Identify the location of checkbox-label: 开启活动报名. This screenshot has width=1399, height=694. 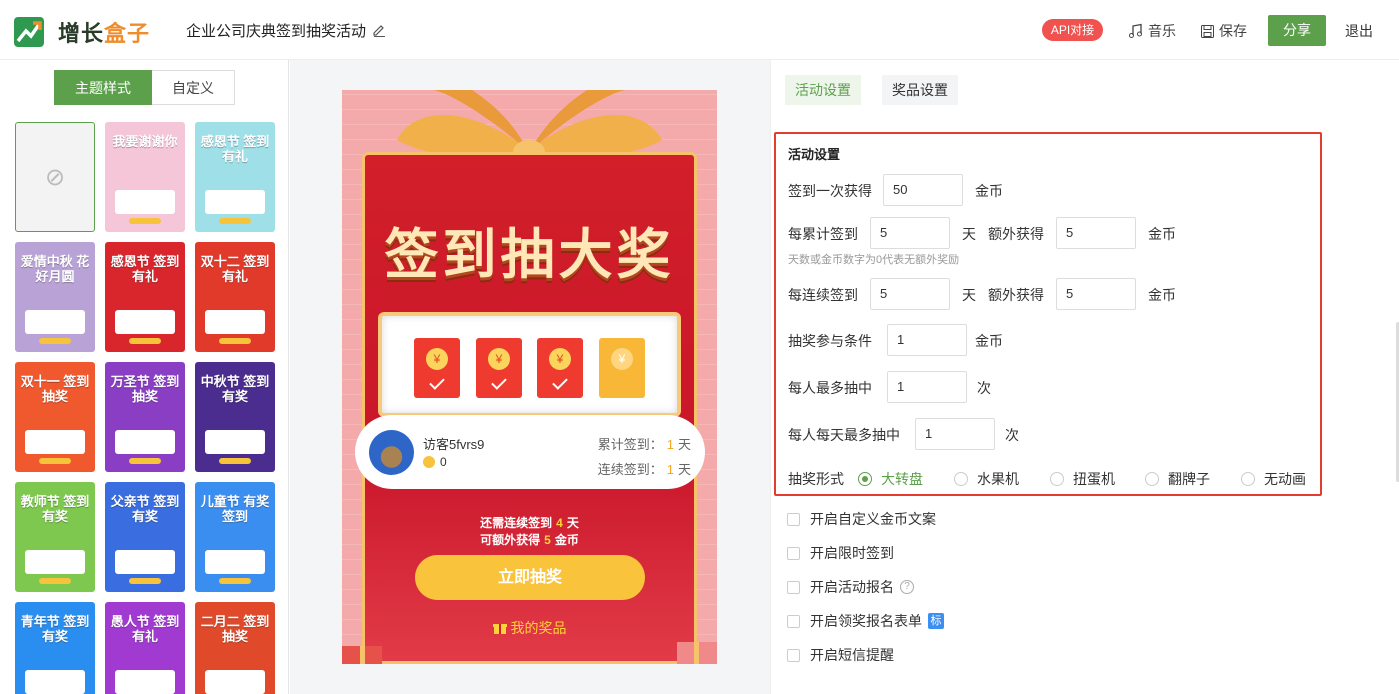
(852, 587).